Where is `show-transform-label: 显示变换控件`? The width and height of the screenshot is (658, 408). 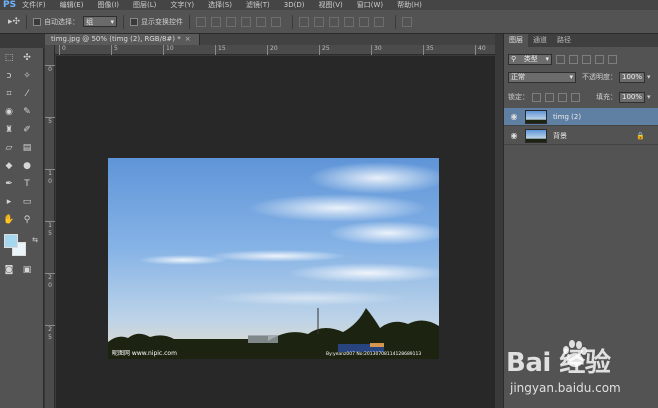 show-transform-label: 显示变换控件 is located at coordinates (162, 21).